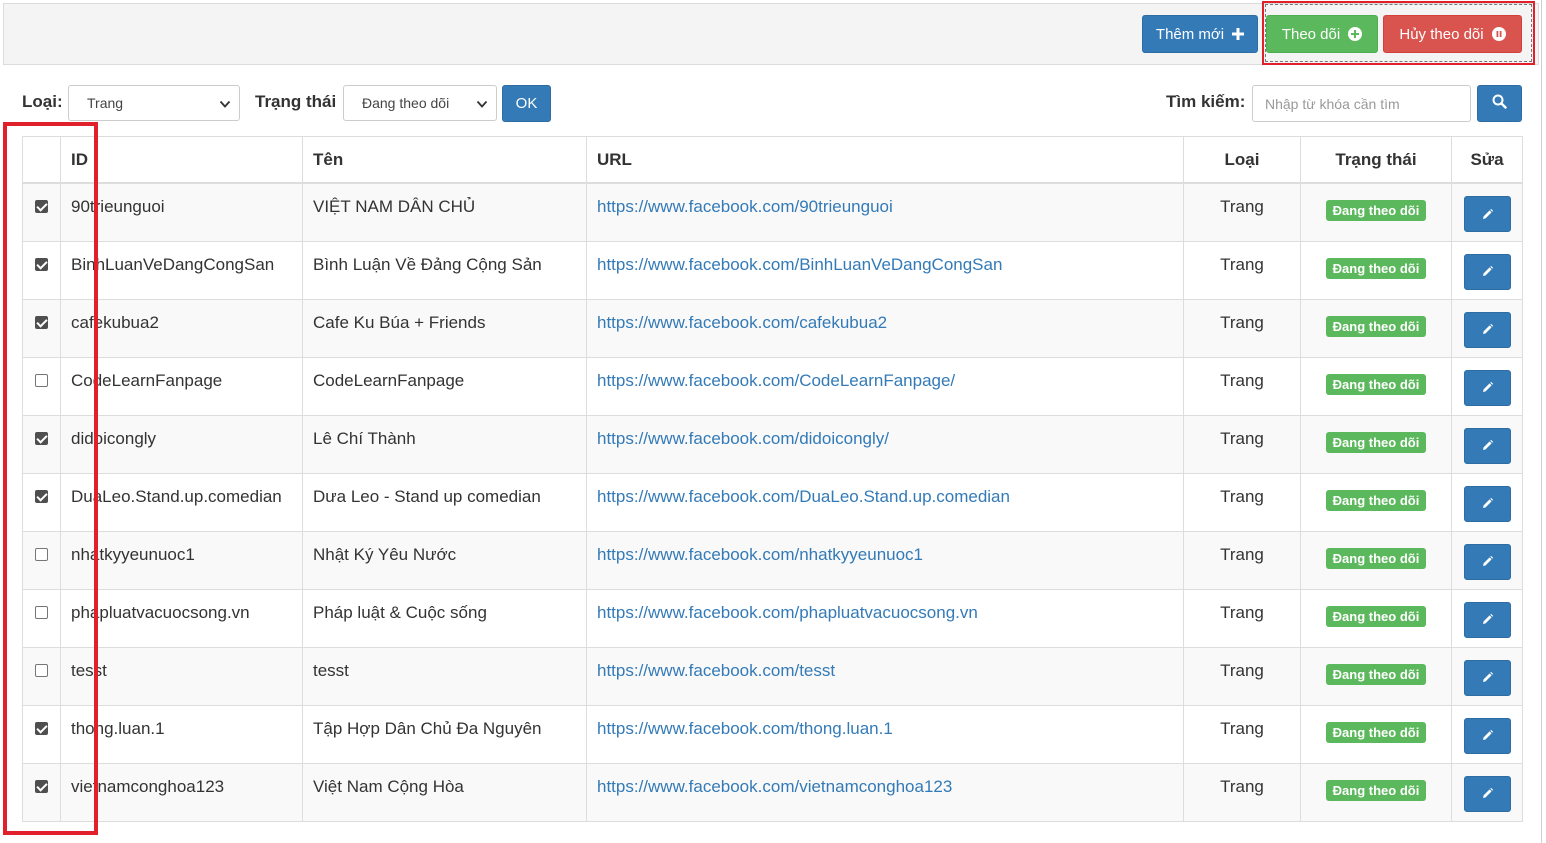 Image resolution: width=1546 pixels, height=843 pixels. What do you see at coordinates (181, 618) in the screenshot?
I see `id-cell: phapluatvacuocsong.vn` at bounding box center [181, 618].